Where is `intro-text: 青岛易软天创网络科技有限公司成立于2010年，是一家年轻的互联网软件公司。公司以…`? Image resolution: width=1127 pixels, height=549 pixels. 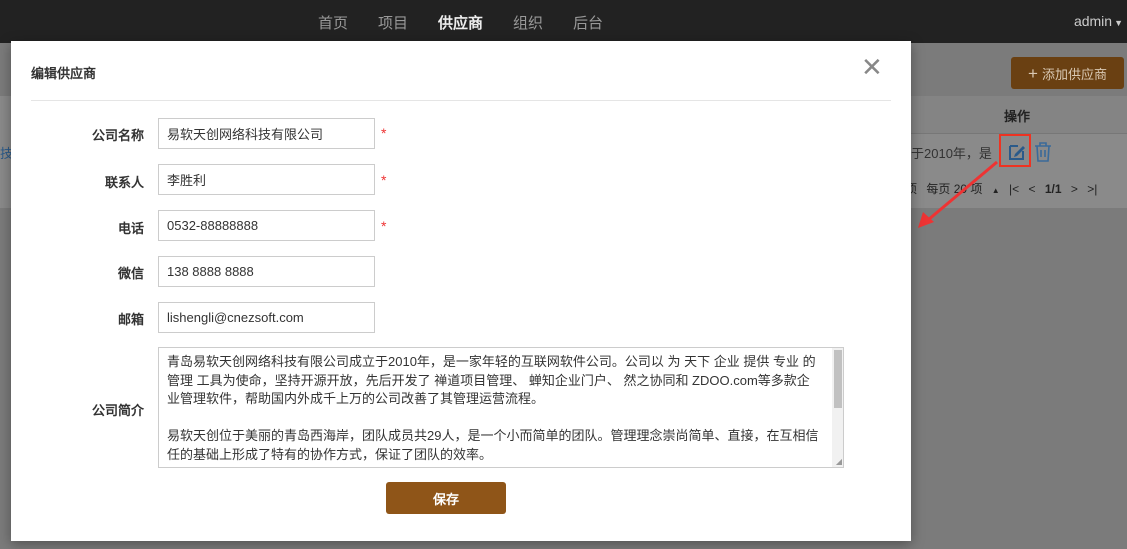
intro-text: 青岛易软天创网络科技有限公司成立于2010年，是一家年轻的互联网软件公司。公司以… is located at coordinates (494, 410).